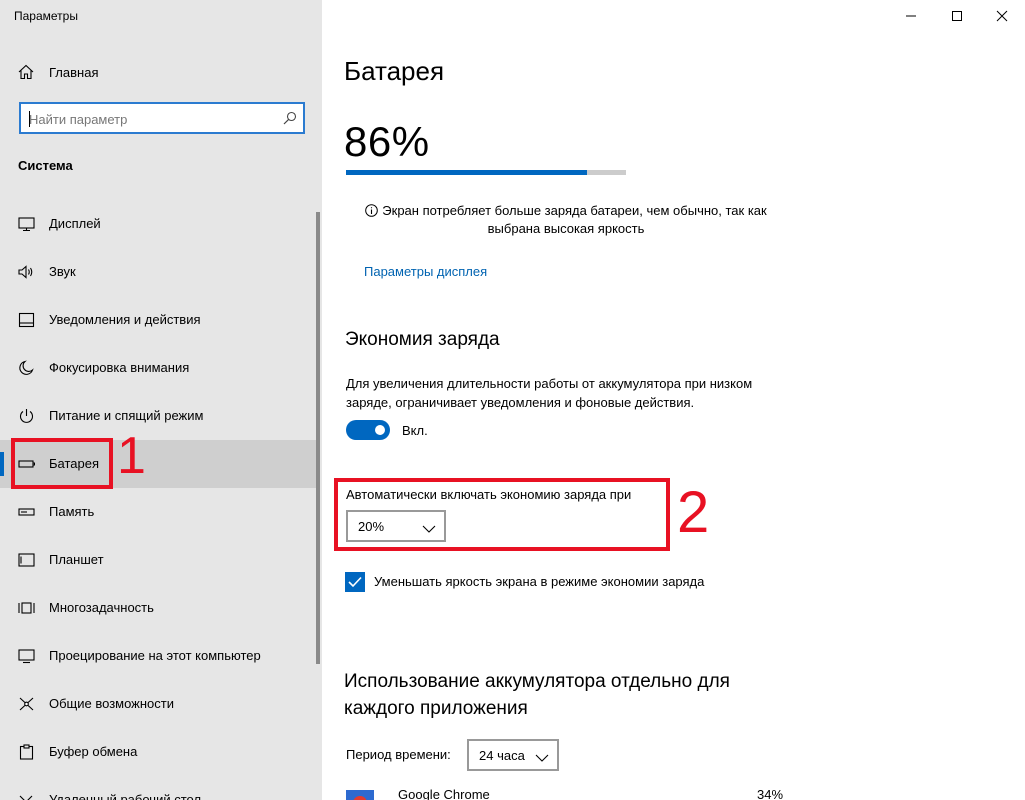 This screenshot has height=800, width=1025. Describe the element at coordinates (26, 796) in the screenshot. I see `remote-desktop-icon` at that location.